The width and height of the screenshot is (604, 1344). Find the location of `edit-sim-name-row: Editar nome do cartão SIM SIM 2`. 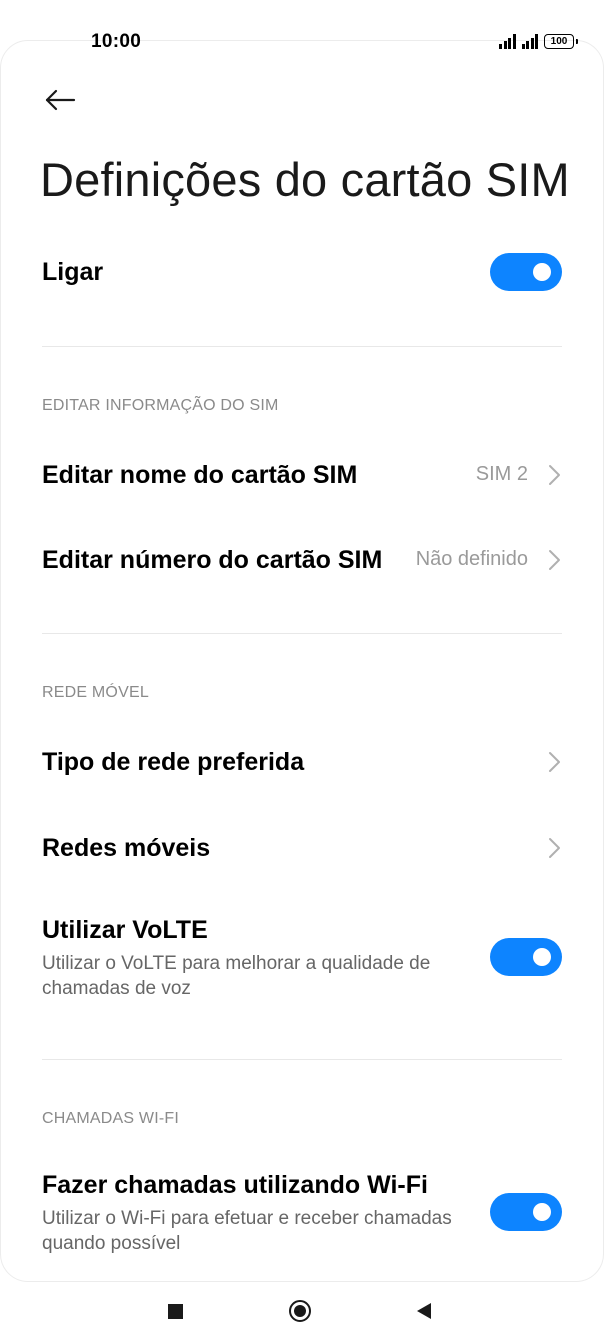

edit-sim-name-row: Editar nome do cartão SIM SIM 2 is located at coordinates (302, 475).